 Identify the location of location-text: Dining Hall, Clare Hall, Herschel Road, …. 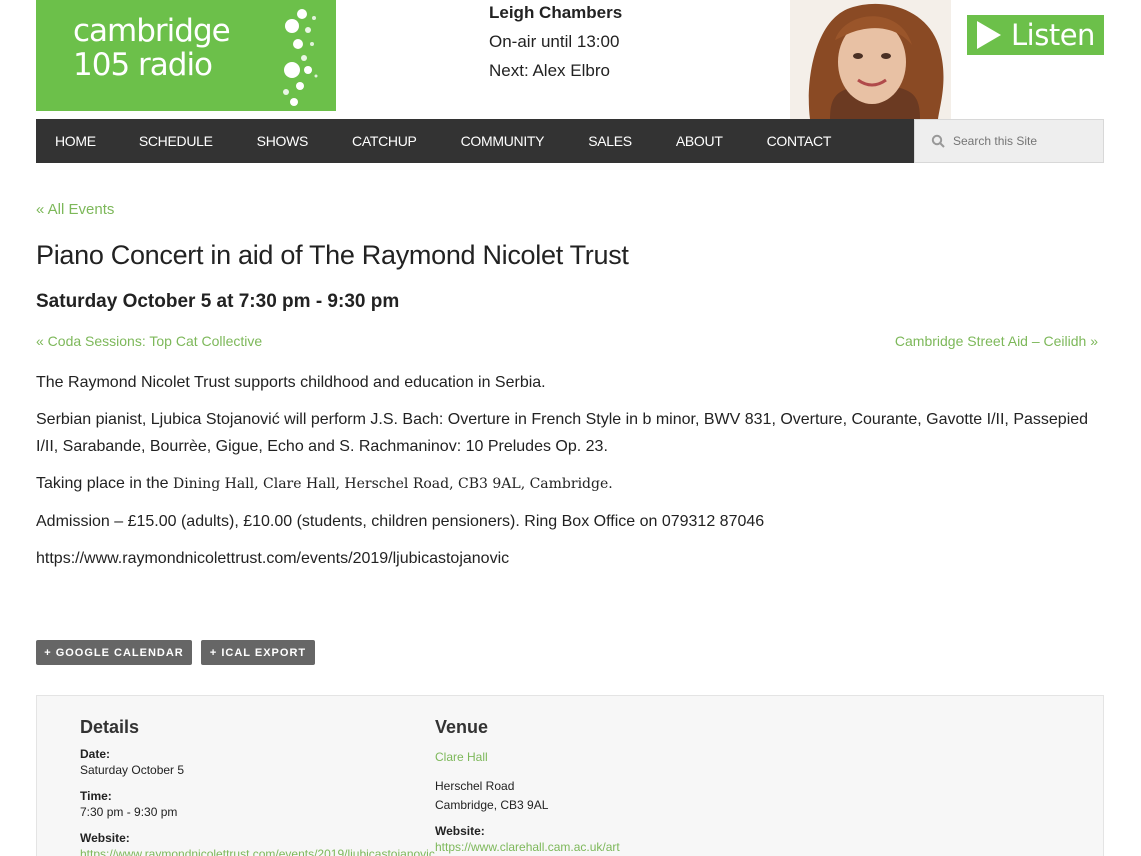
(392, 484).